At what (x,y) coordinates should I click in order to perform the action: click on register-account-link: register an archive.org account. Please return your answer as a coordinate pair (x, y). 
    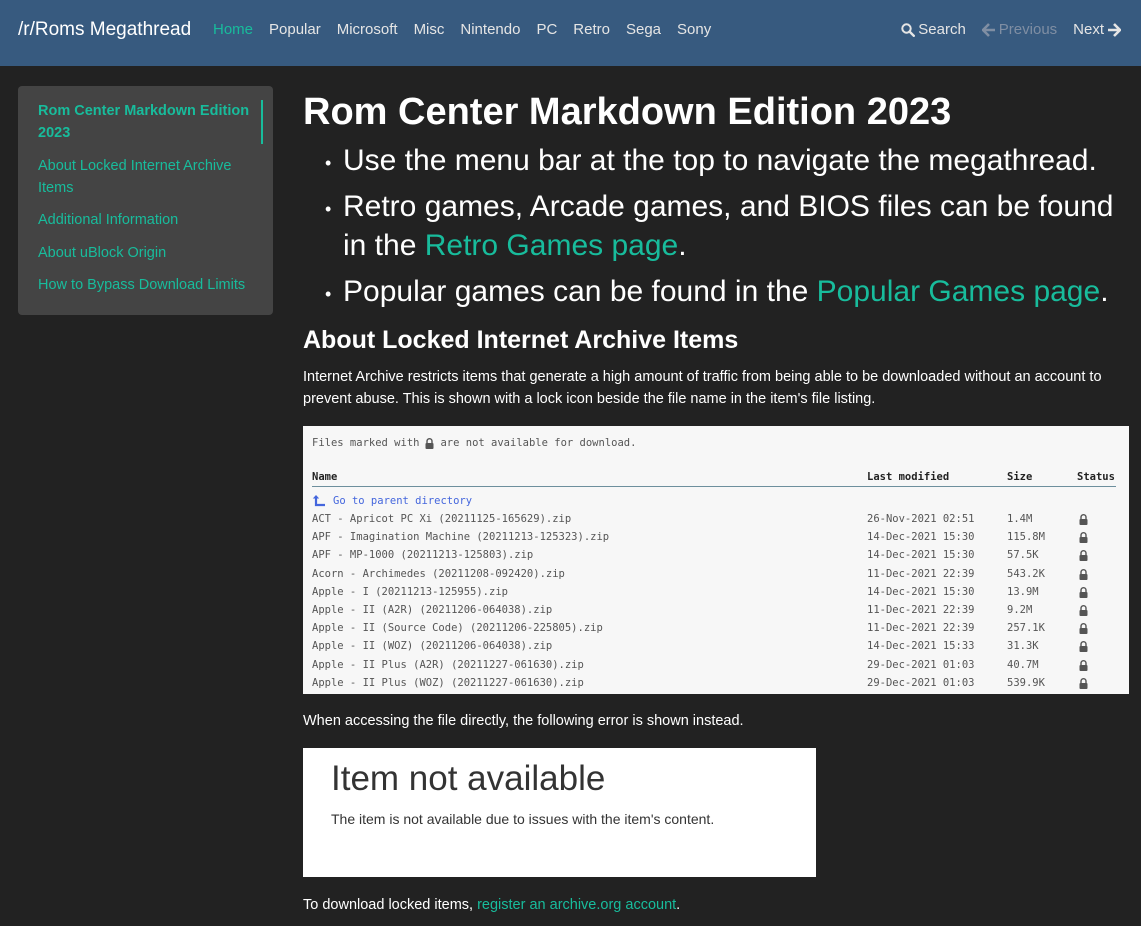
    Looking at the image, I should click on (576, 905).